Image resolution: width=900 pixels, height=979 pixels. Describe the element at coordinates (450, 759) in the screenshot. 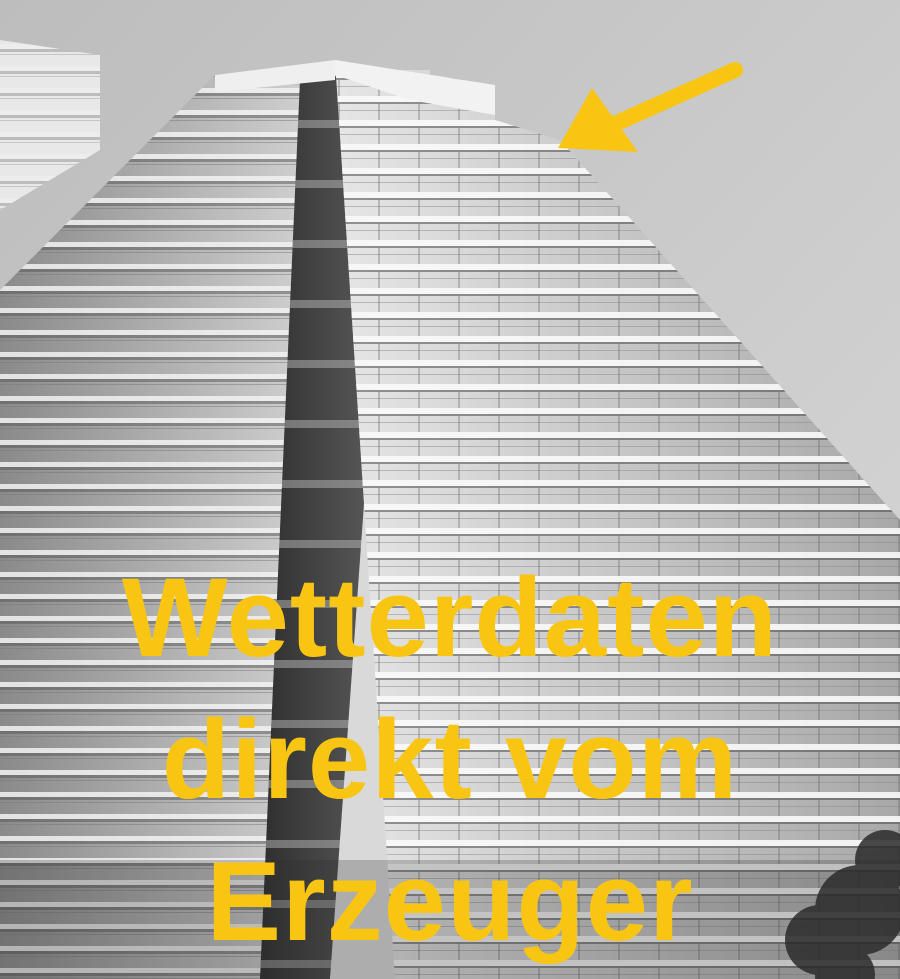

I see `headline-line-2: direkt vom` at that location.